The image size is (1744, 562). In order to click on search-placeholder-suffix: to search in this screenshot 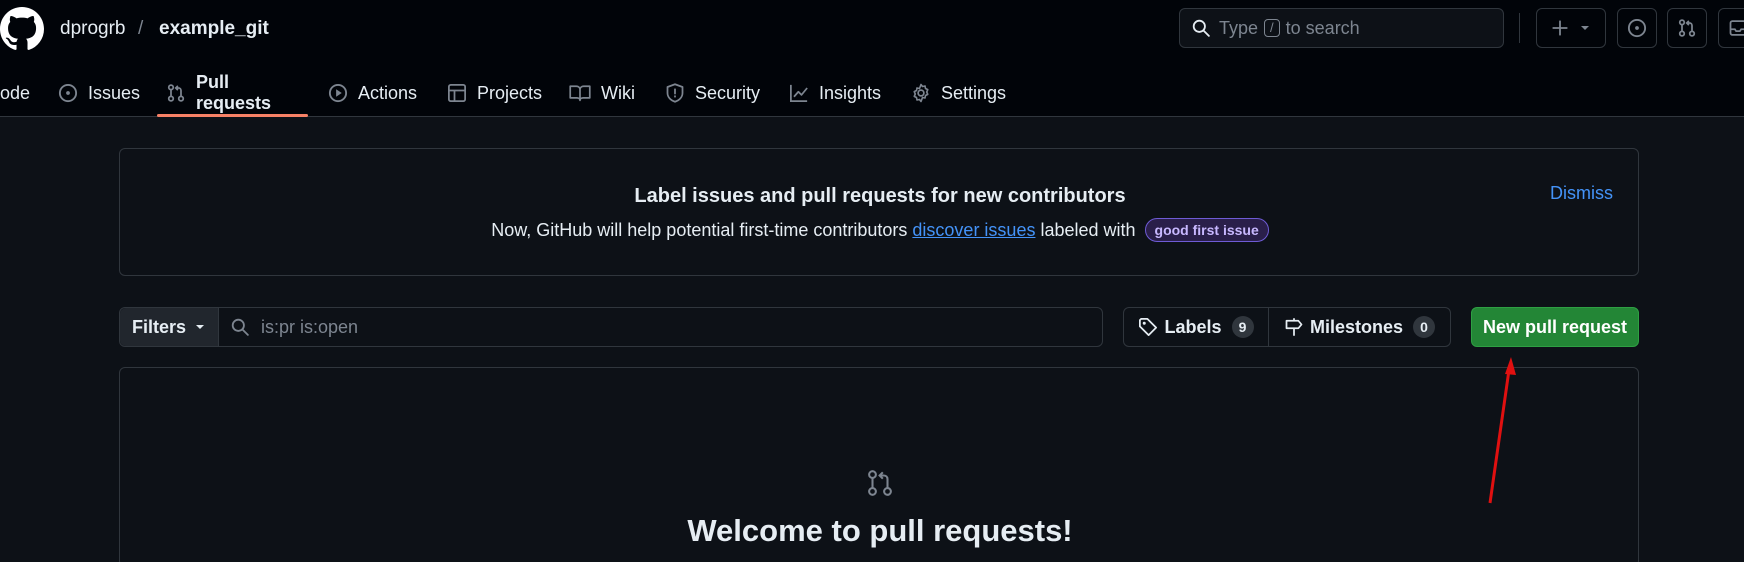, I will do `click(1322, 27)`.